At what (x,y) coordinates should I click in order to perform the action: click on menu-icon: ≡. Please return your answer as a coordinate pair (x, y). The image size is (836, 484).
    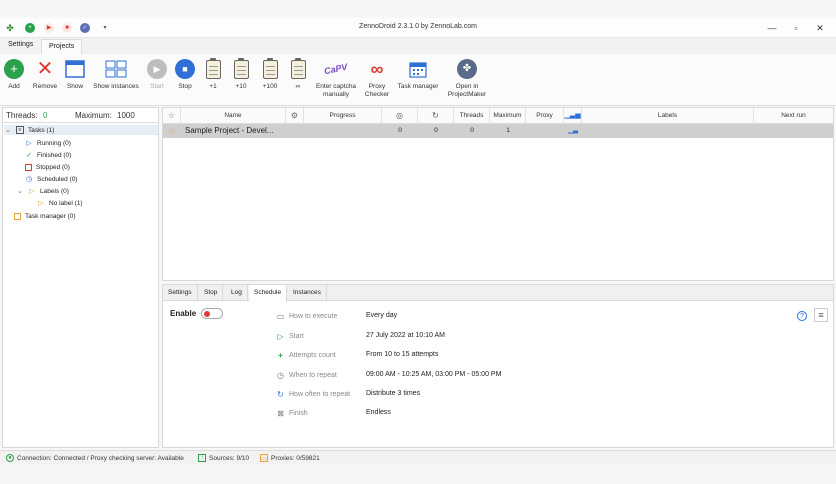
    Looking at the image, I should click on (821, 315).